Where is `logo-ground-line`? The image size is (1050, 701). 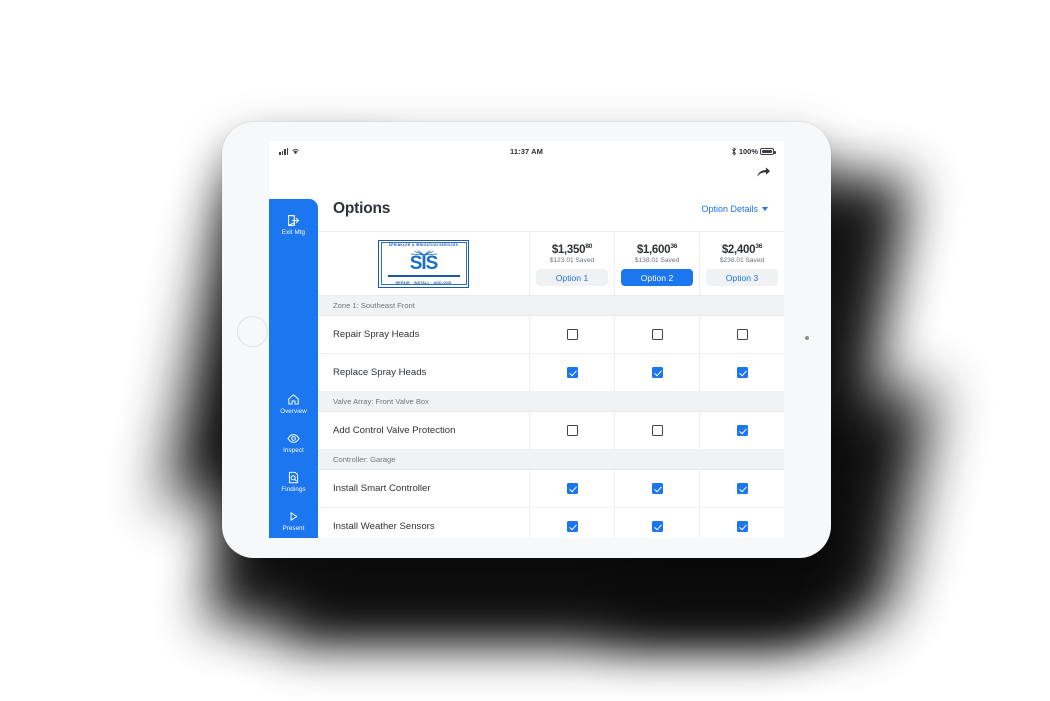 logo-ground-line is located at coordinates (423, 275).